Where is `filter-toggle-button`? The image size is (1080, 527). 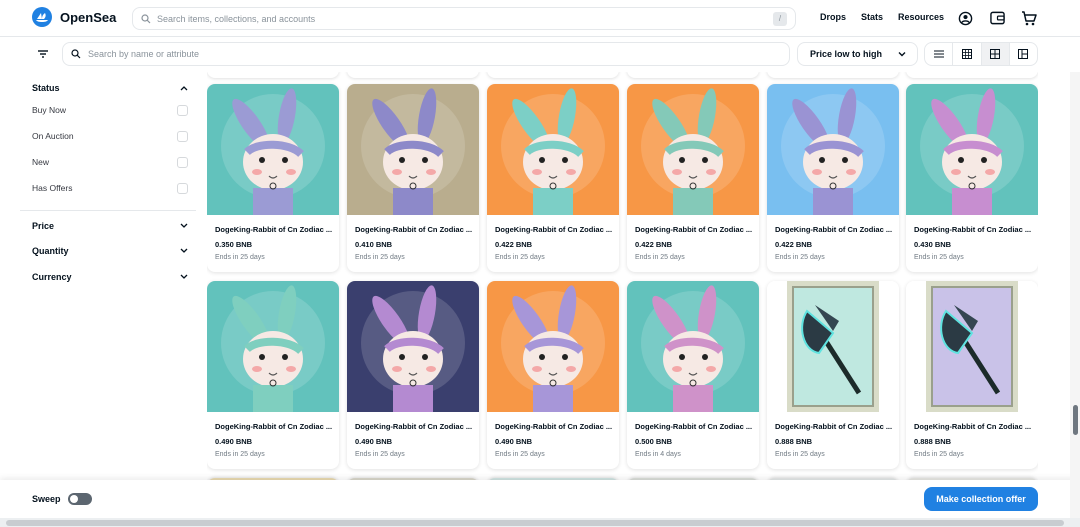 filter-toggle-button is located at coordinates (43, 54).